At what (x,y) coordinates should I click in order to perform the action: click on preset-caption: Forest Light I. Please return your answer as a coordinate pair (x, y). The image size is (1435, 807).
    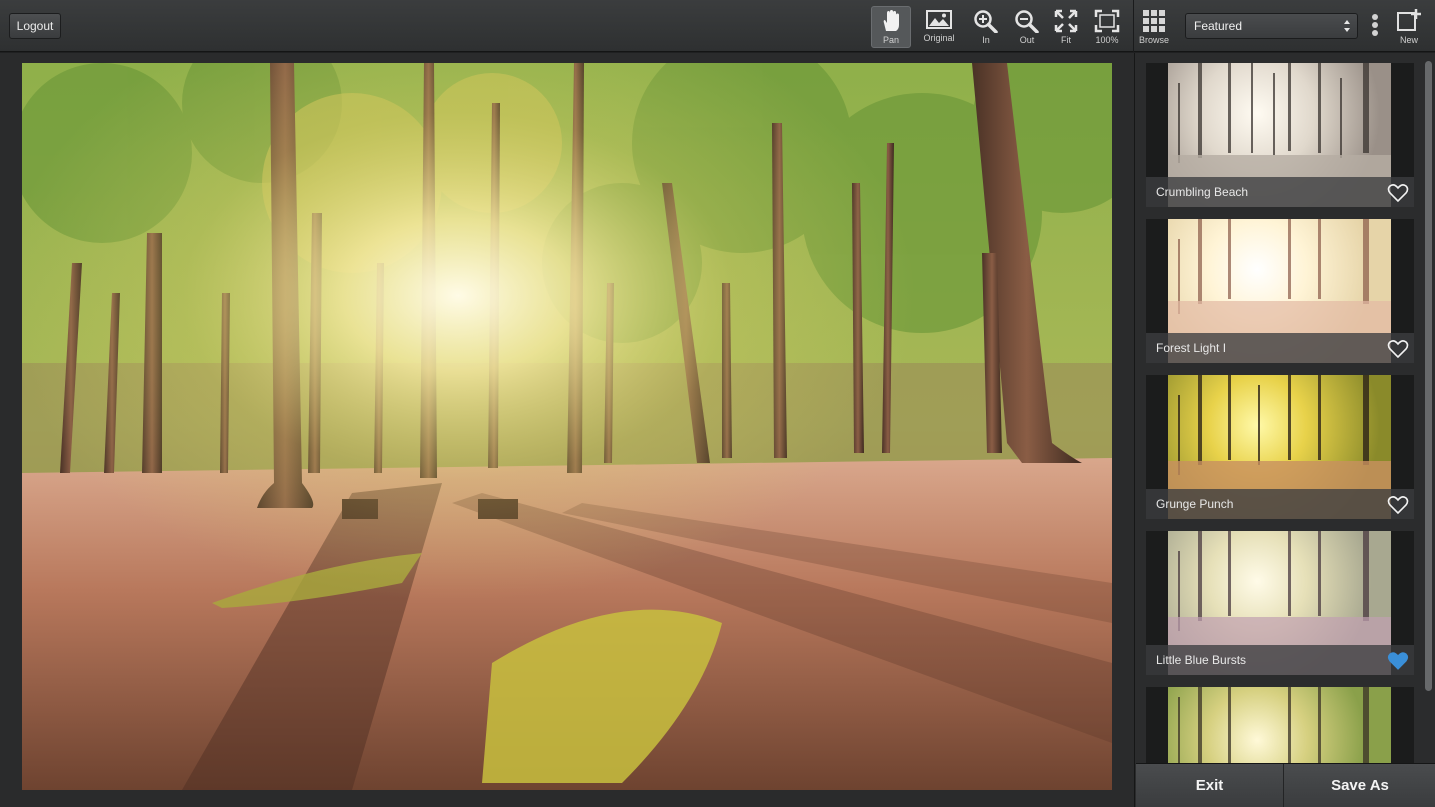
    Looking at the image, I should click on (1280, 348).